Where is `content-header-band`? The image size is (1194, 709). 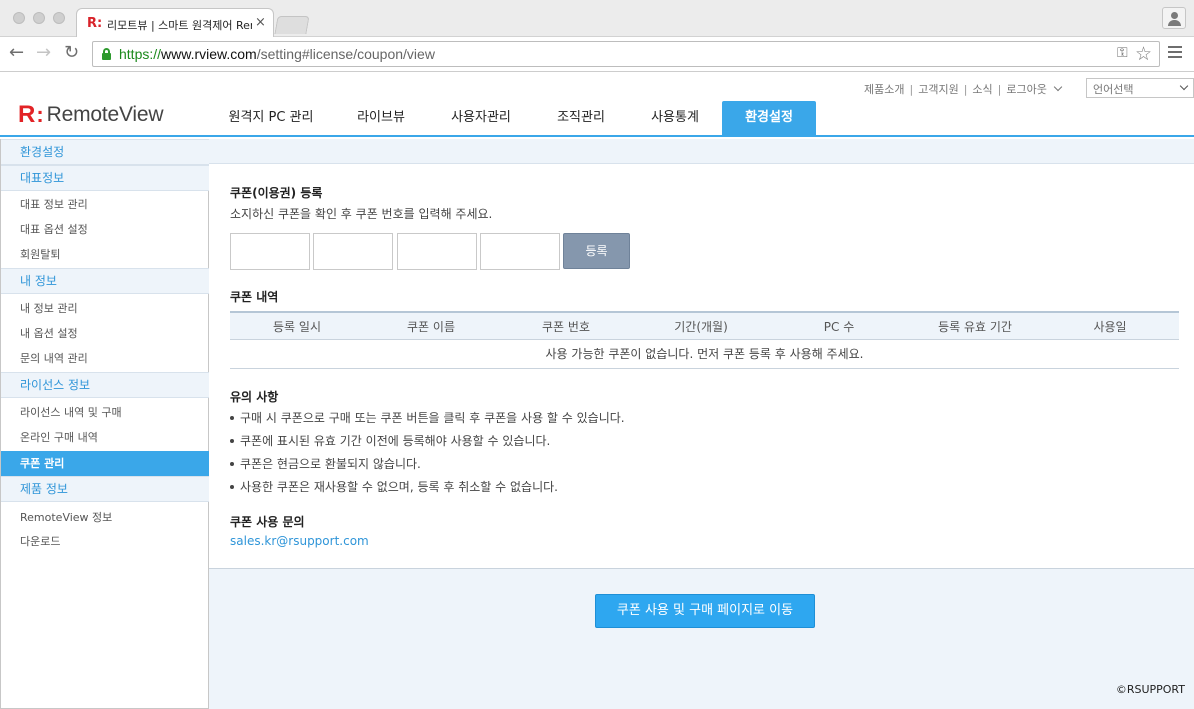
content-header-band is located at coordinates (701, 151).